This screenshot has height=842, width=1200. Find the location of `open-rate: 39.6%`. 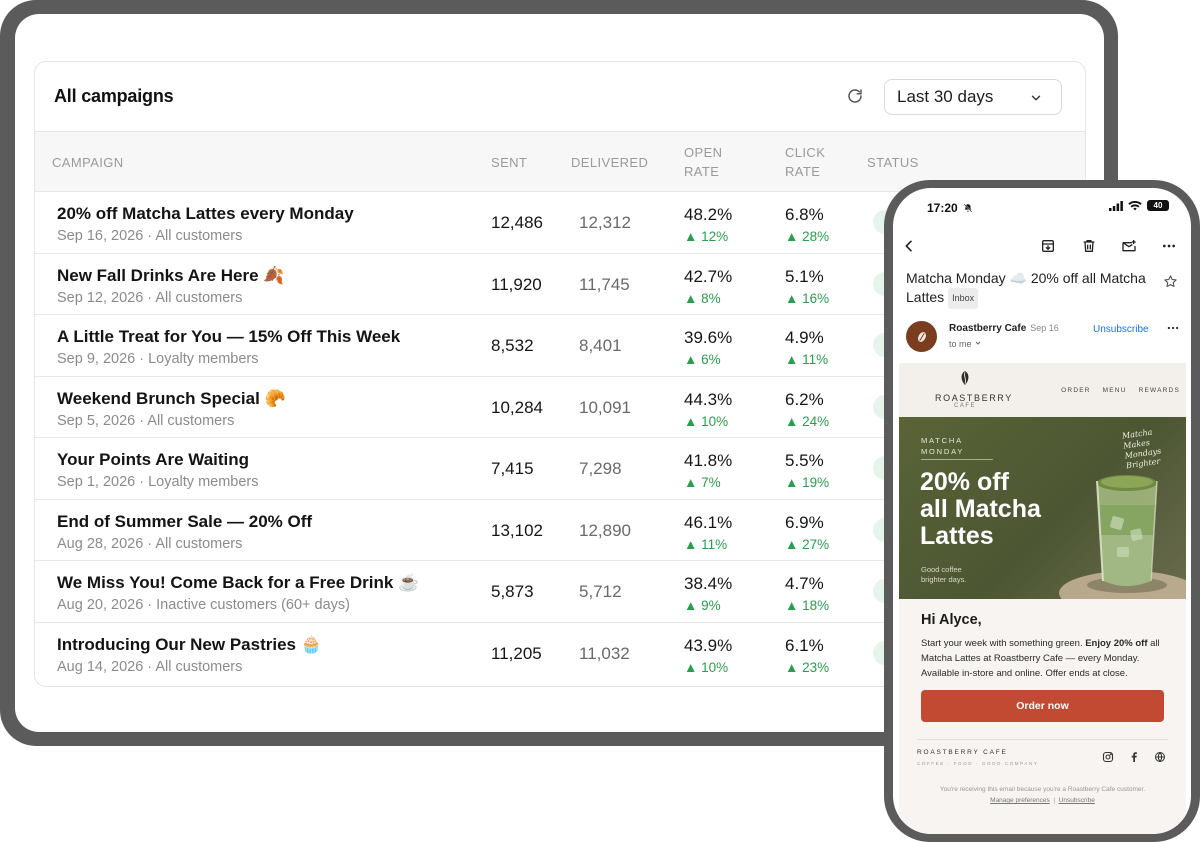

open-rate: 39.6% is located at coordinates (708, 337).